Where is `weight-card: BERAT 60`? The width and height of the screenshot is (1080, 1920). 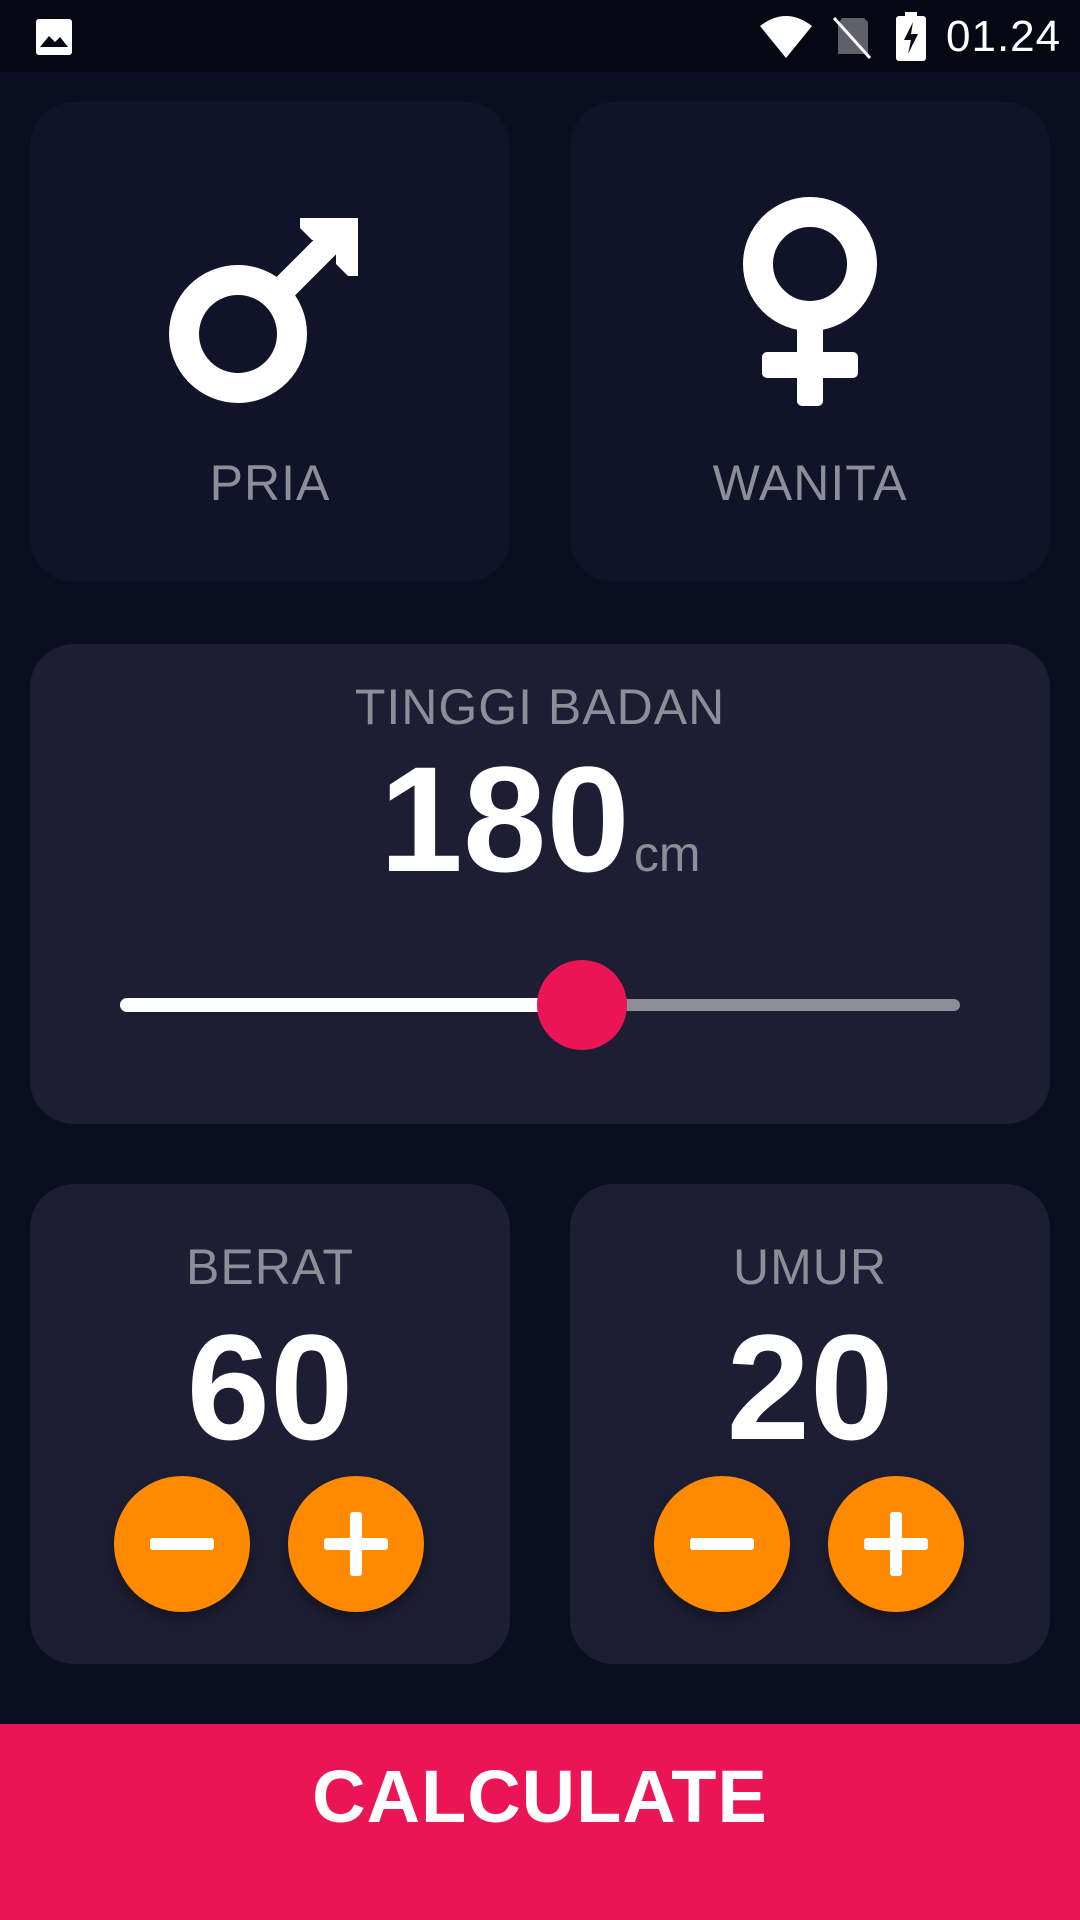
weight-card: BERAT 60 is located at coordinates (270, 1424).